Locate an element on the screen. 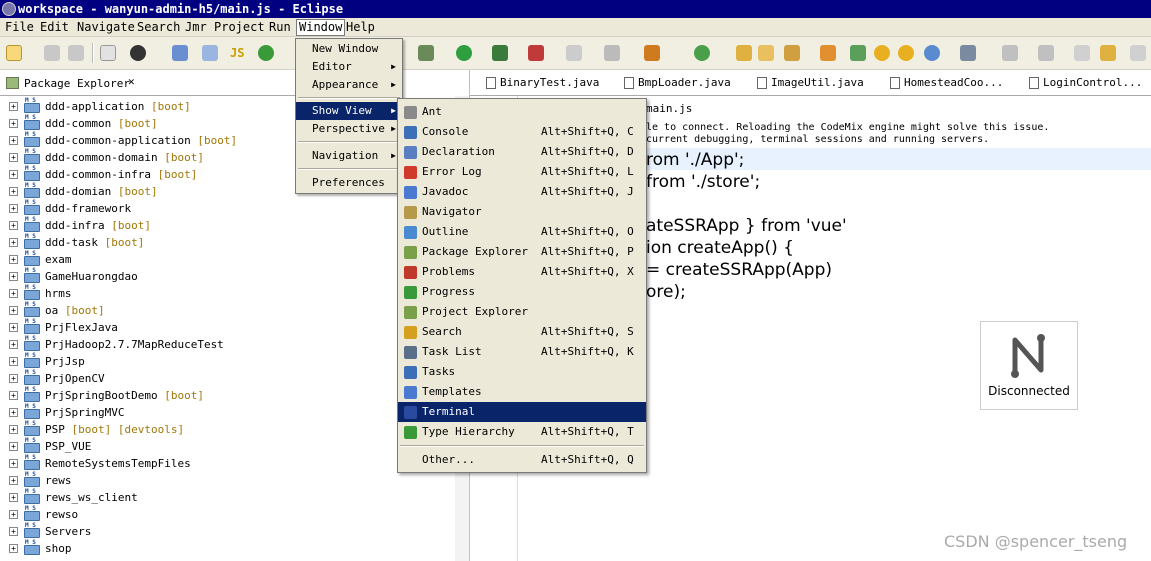 The image size is (1151, 561). pencil-icon is located at coordinates (828, 53).